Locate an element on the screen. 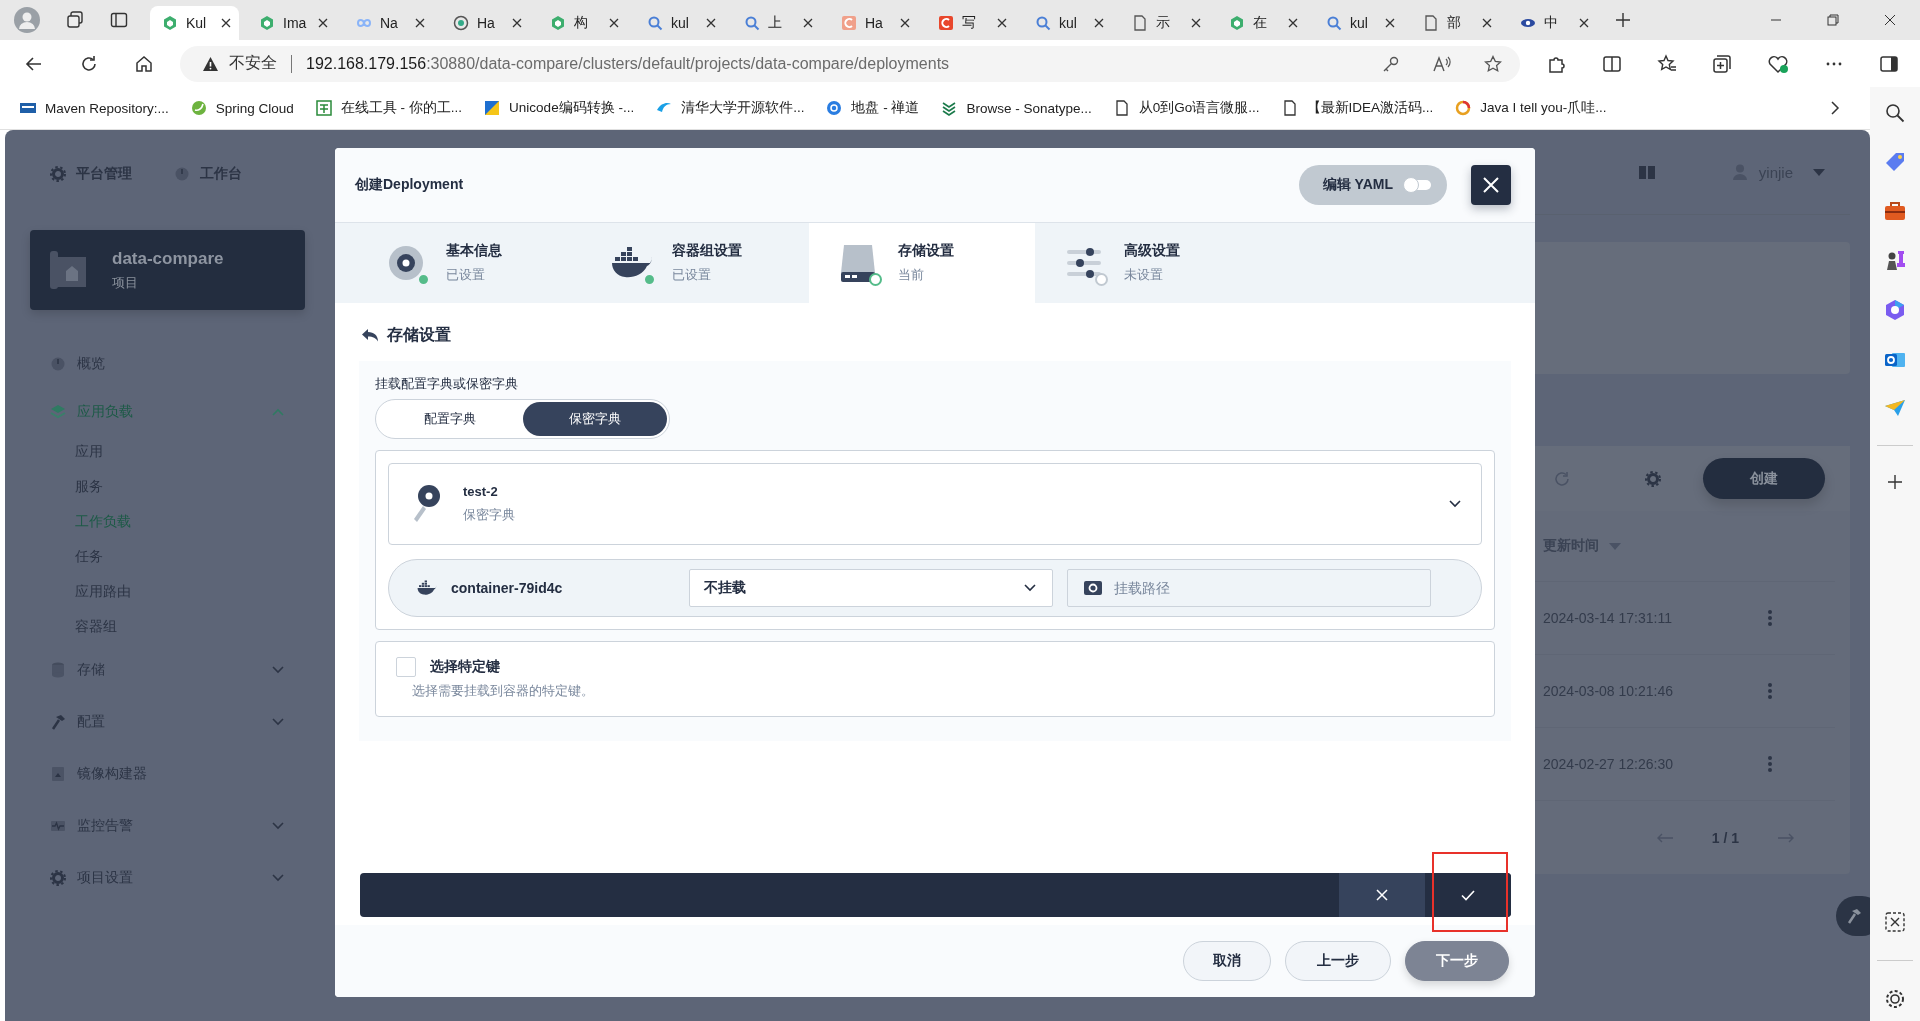 This screenshot has height=1021, width=1920. toolbox-icon is located at coordinates (1895, 211).